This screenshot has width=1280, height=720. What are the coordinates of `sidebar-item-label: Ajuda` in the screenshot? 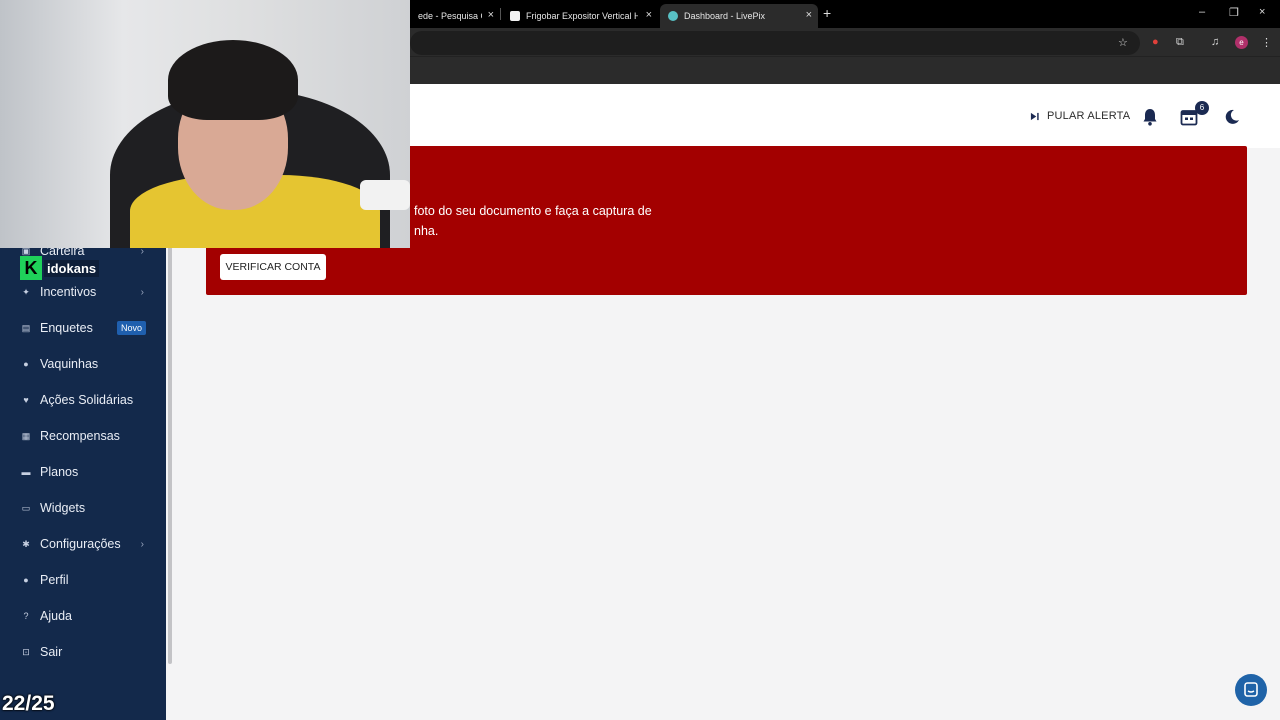 It's located at (56, 616).